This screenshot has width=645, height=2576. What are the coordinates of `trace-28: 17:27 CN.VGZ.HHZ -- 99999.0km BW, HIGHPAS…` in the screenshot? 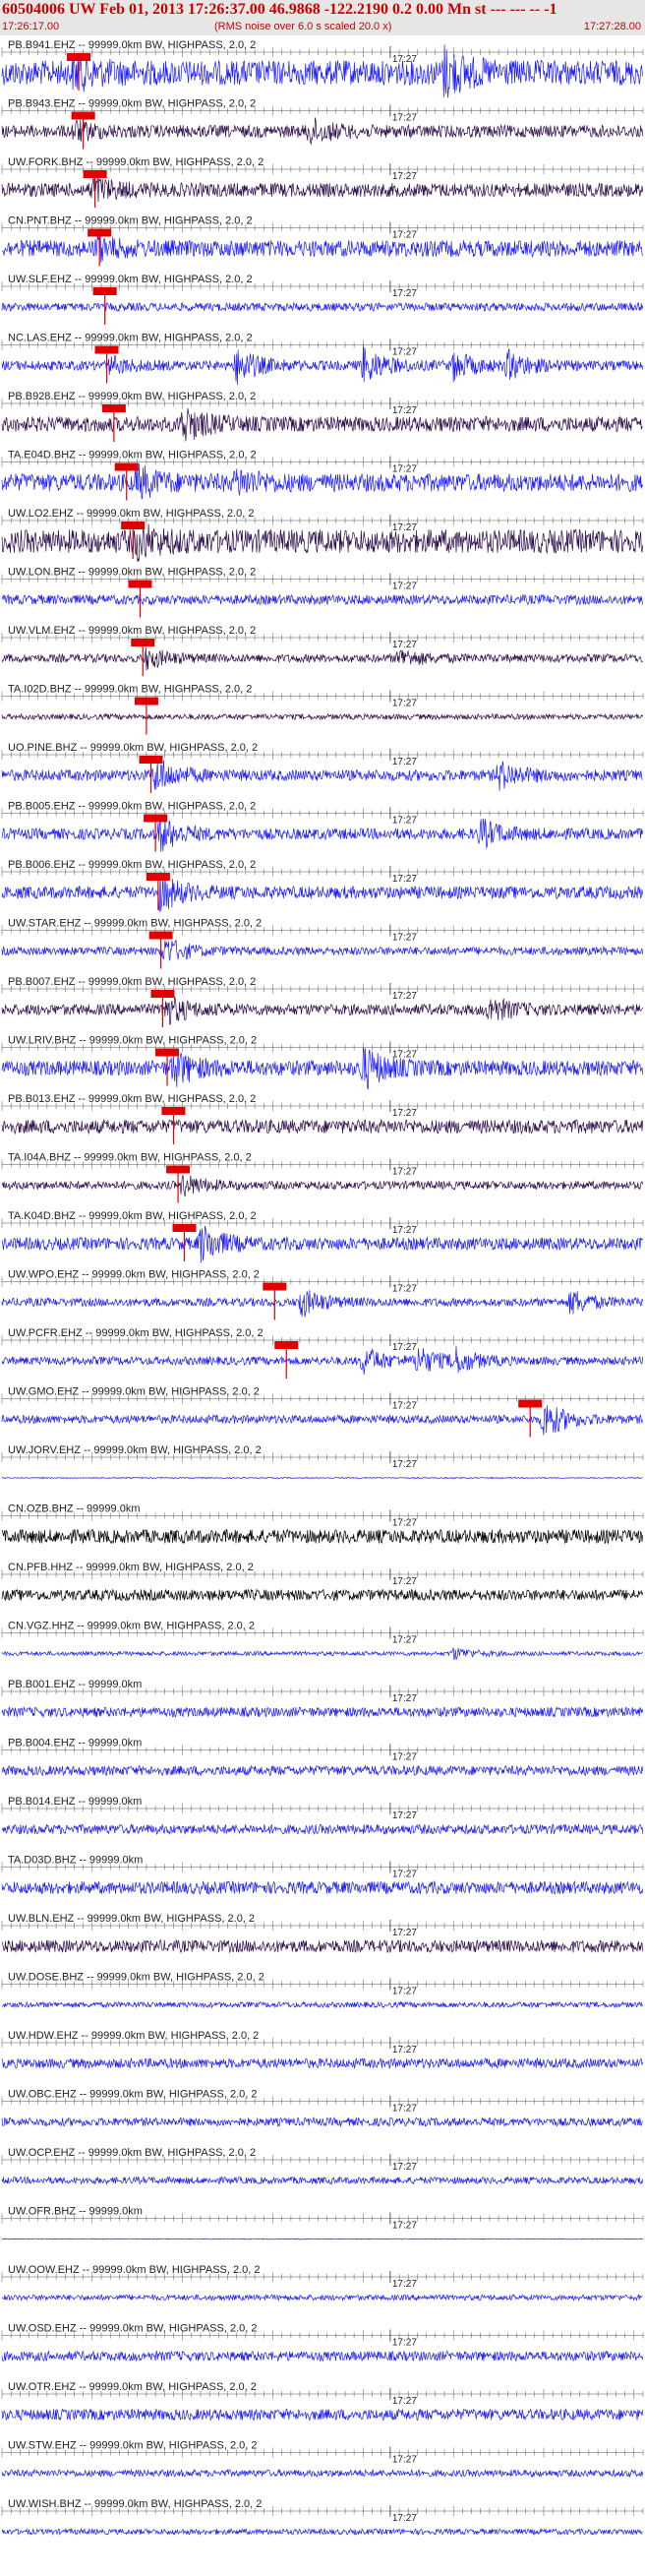 It's located at (322, 1641).